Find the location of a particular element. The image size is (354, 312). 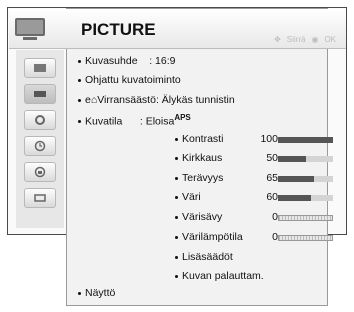

ok-icon: ◉ is located at coordinates (315, 39).